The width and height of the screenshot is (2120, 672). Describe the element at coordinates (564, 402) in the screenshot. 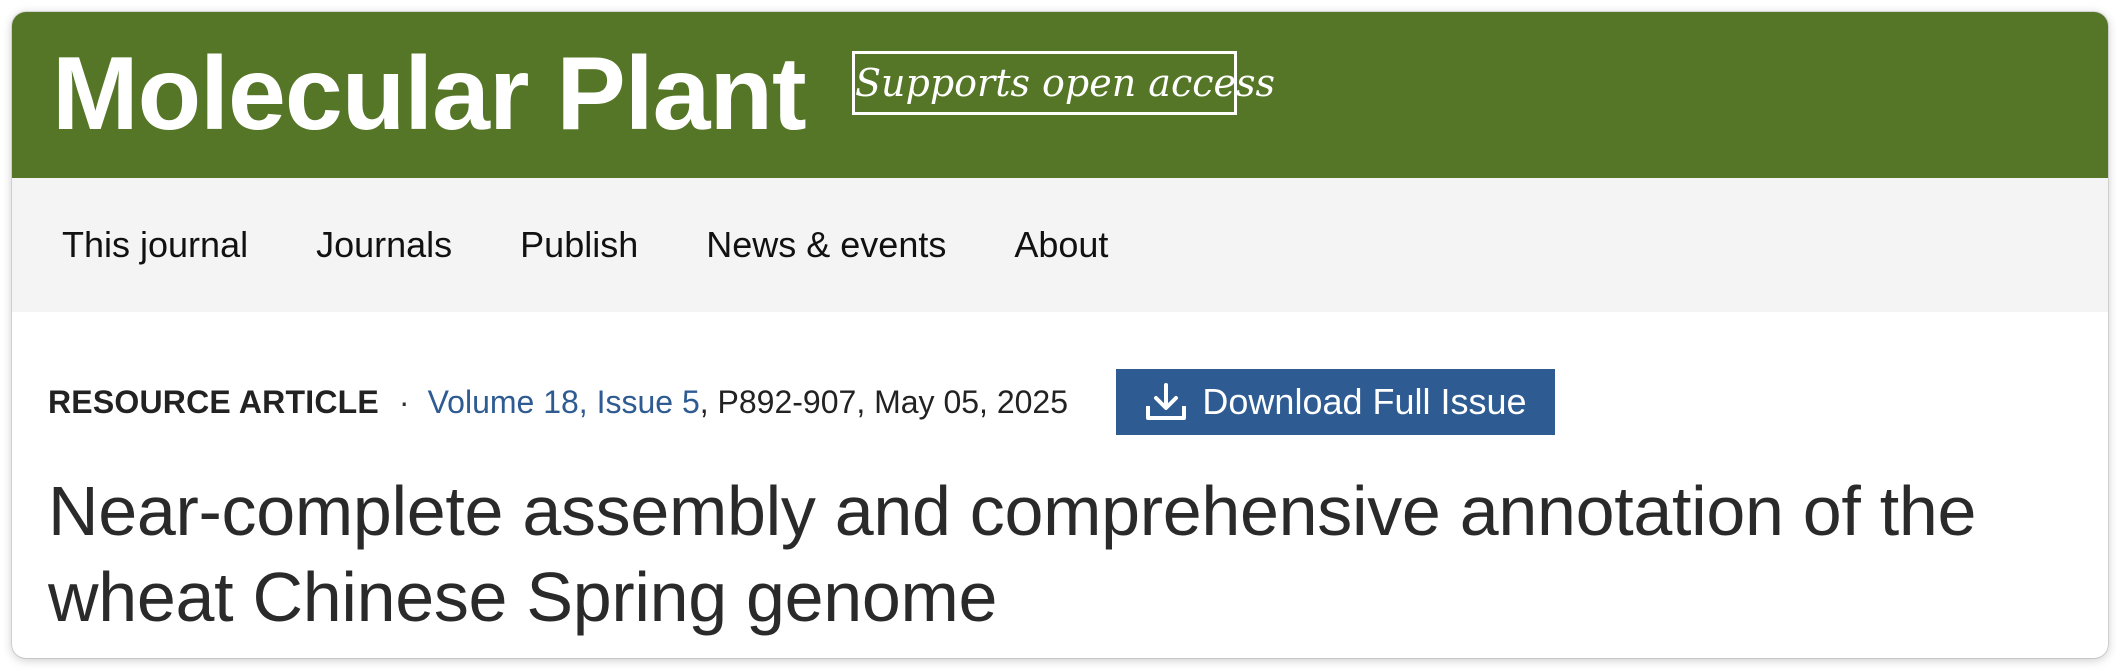

I see `issue-link: Volume 18, Issue 5` at that location.